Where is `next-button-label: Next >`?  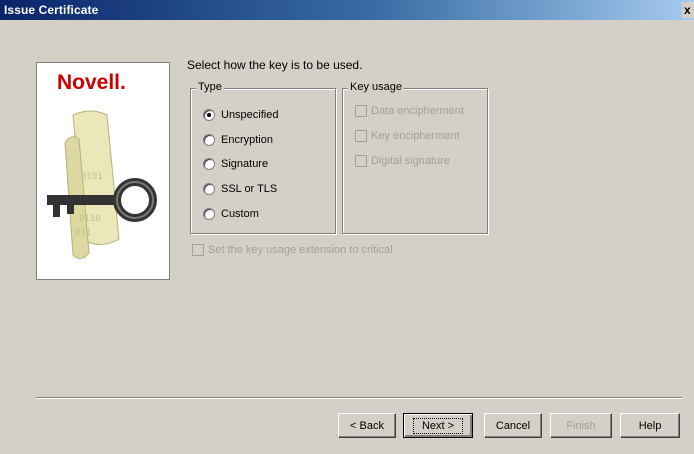
next-button-label: Next > is located at coordinates (438, 425).